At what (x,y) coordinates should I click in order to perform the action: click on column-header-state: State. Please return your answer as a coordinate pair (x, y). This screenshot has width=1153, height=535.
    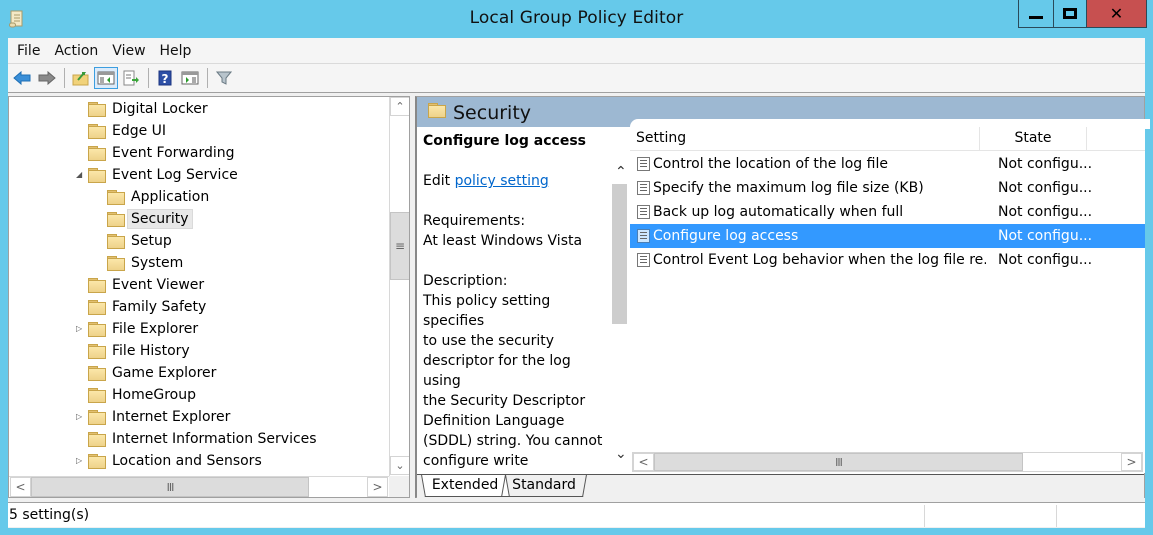
    Looking at the image, I should click on (1033, 139).